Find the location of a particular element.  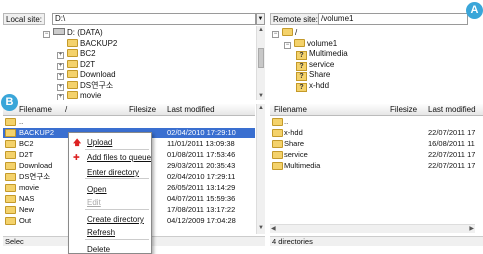

menu-item-label: Upload is located at coordinates (100, 142).